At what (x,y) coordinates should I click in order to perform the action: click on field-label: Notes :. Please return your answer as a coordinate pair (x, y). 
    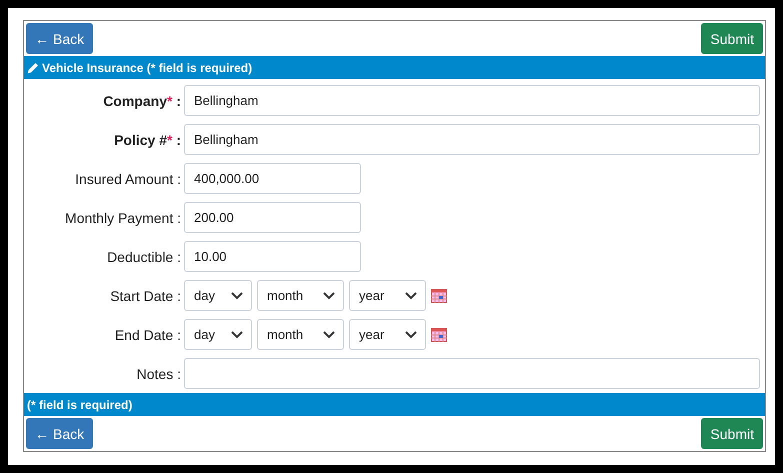
    Looking at the image, I should click on (158, 374).